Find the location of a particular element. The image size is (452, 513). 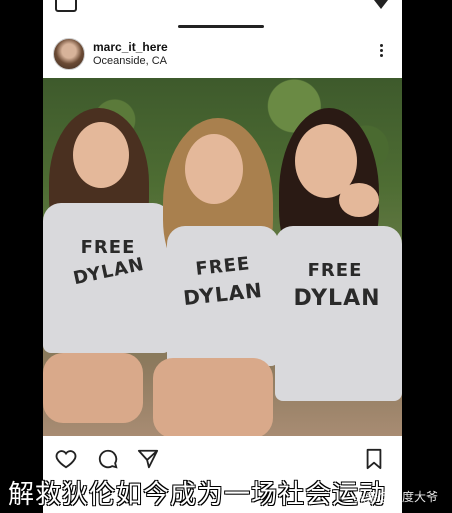

username: marc_it_here is located at coordinates (130, 47).